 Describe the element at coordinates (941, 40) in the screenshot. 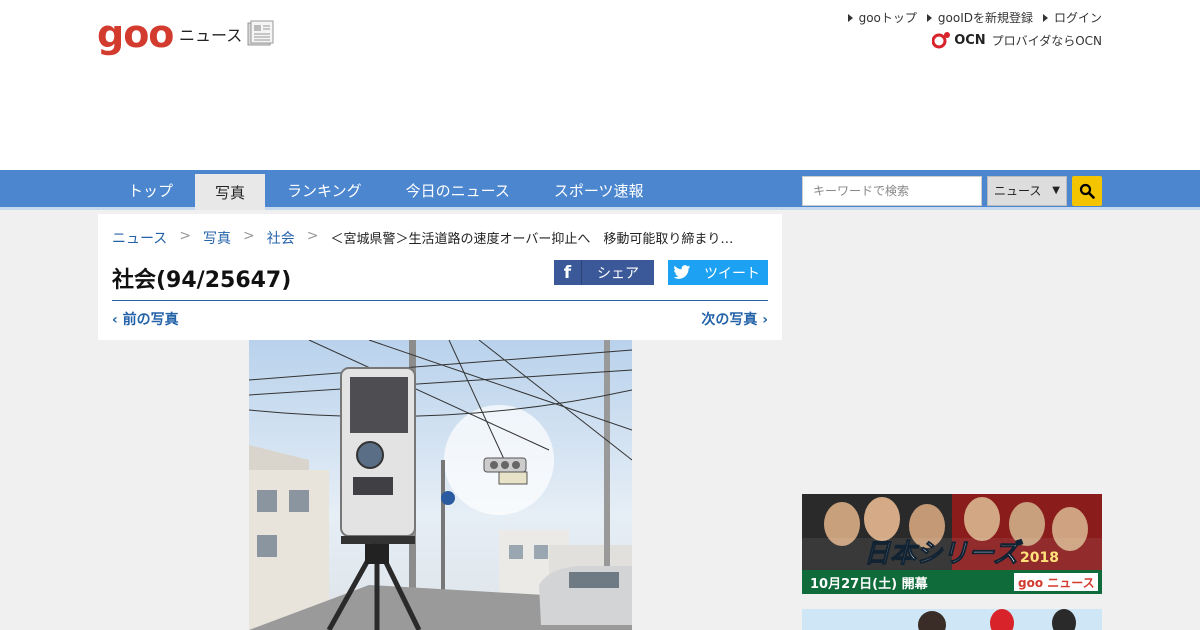

I see `ocn-mark-icon` at that location.